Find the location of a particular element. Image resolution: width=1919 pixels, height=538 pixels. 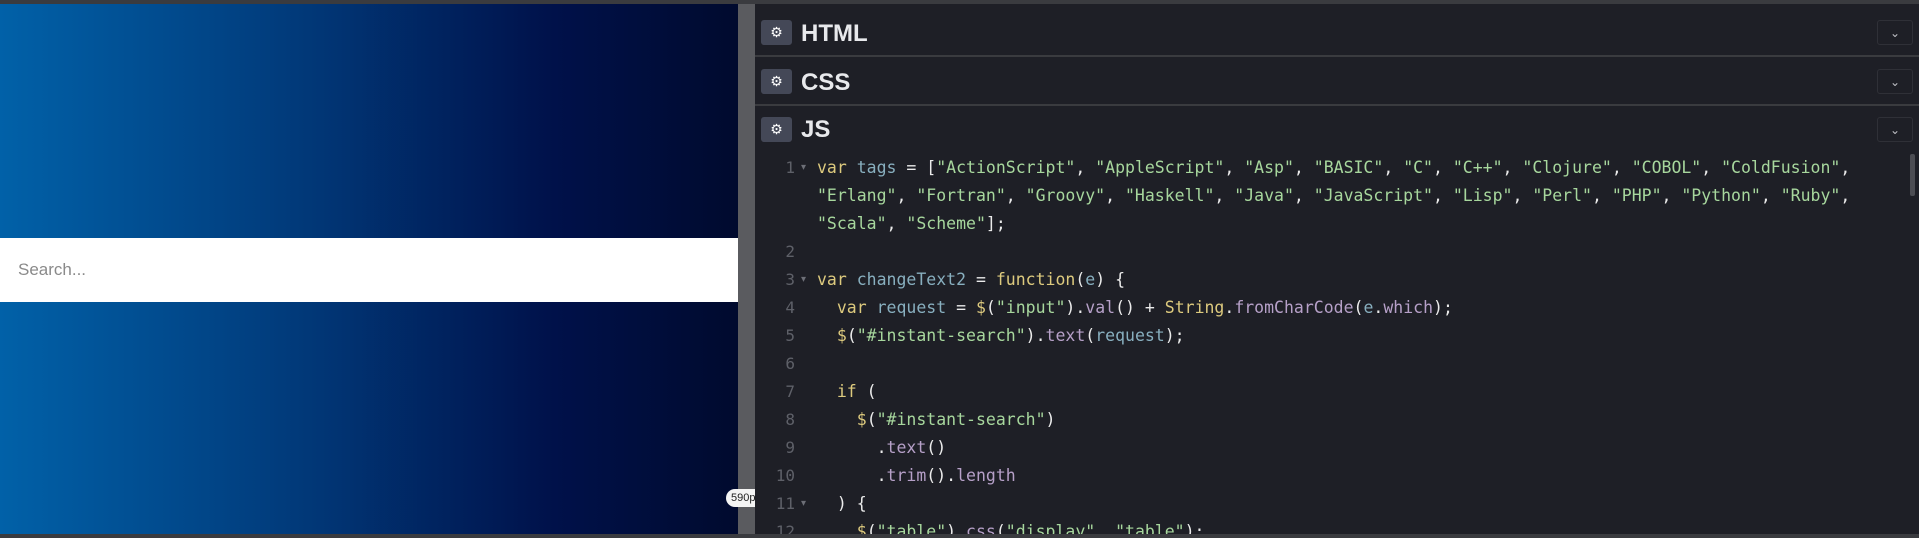

code-line: 7 if ( is located at coordinates (1337, 392).